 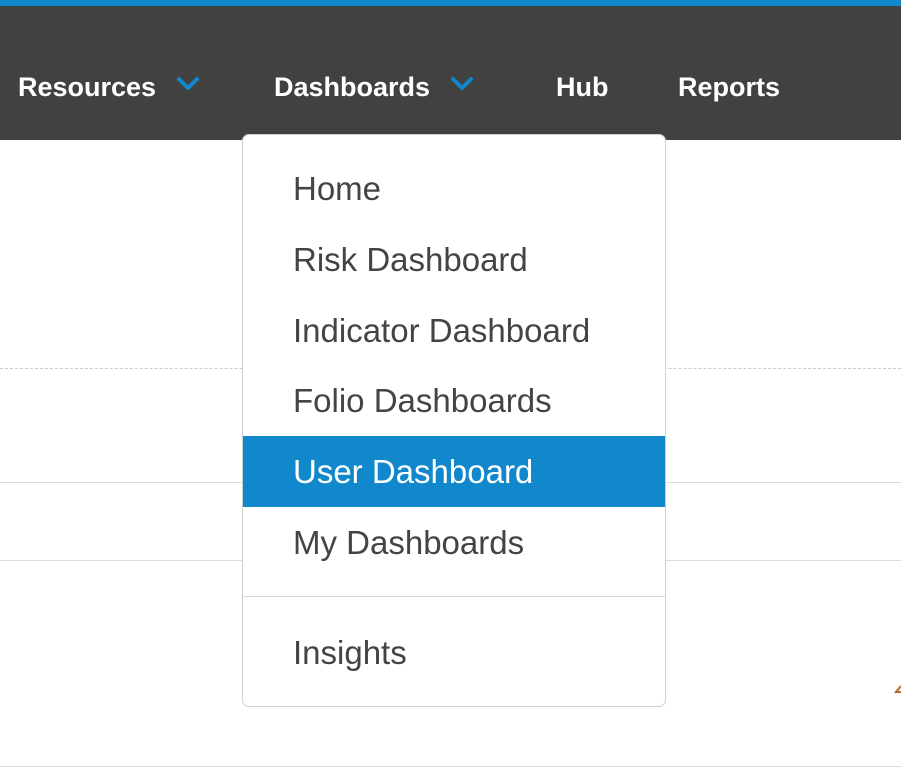 I want to click on menu-item-indicator-dashboard: Indicator Dashboard, so click(x=454, y=330).